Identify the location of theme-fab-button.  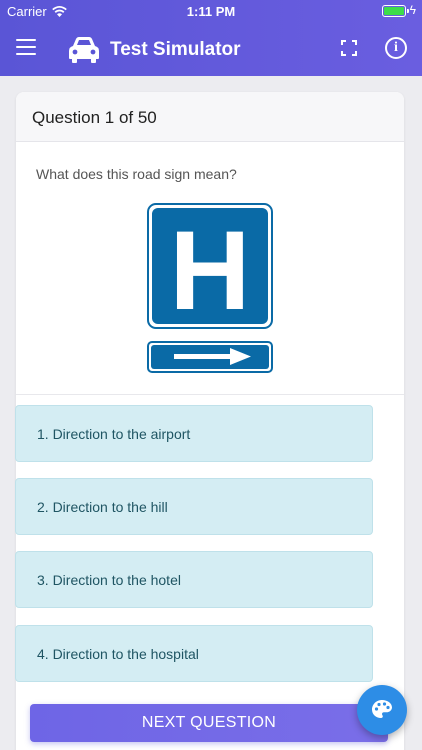
(382, 710).